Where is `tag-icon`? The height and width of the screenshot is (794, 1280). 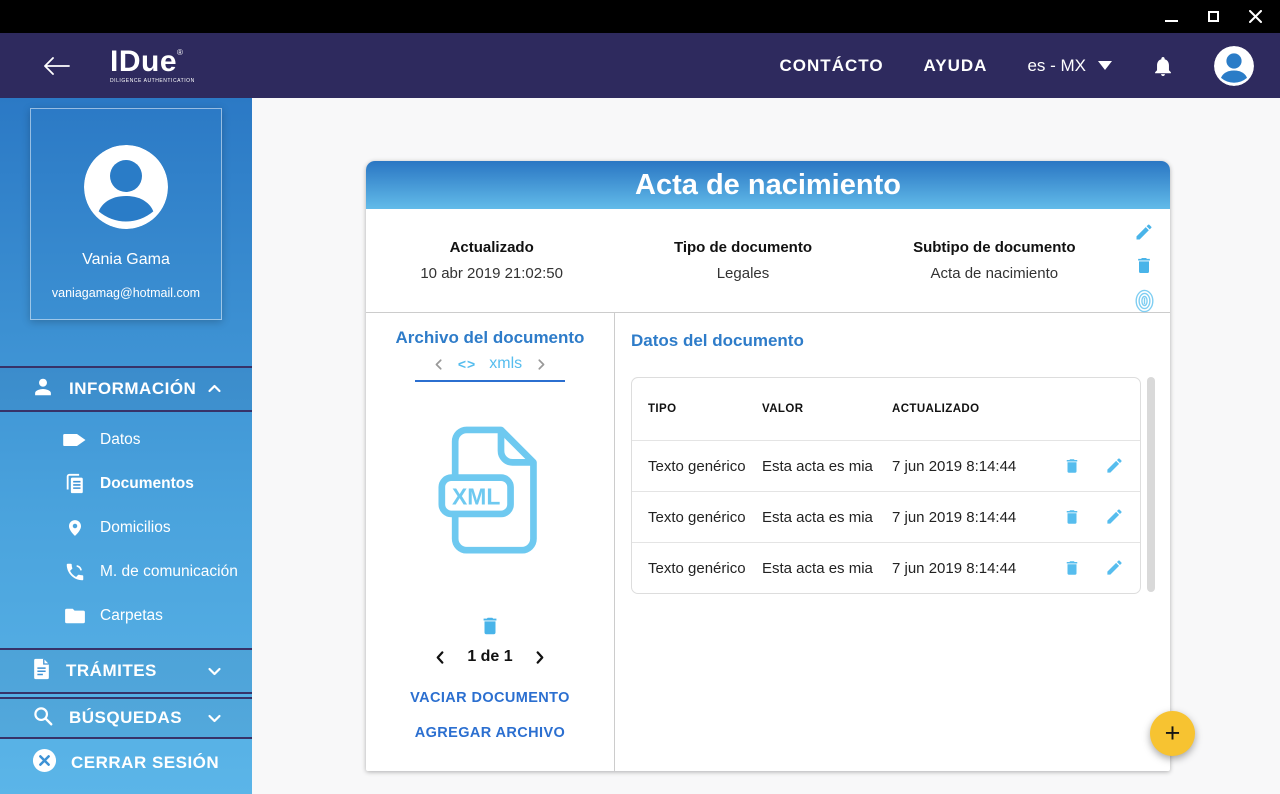 tag-icon is located at coordinates (75, 440).